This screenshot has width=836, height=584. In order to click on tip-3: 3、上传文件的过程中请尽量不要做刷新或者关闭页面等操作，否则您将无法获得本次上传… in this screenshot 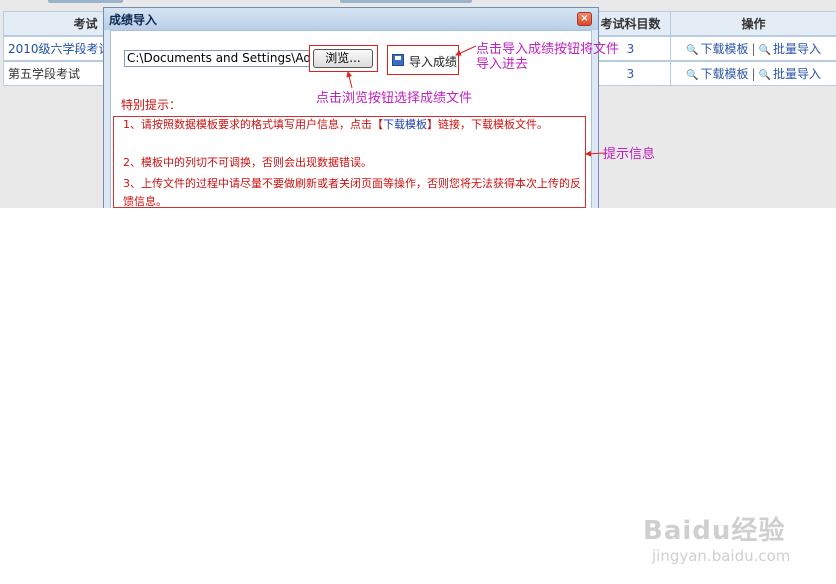, I will do `click(352, 192)`.